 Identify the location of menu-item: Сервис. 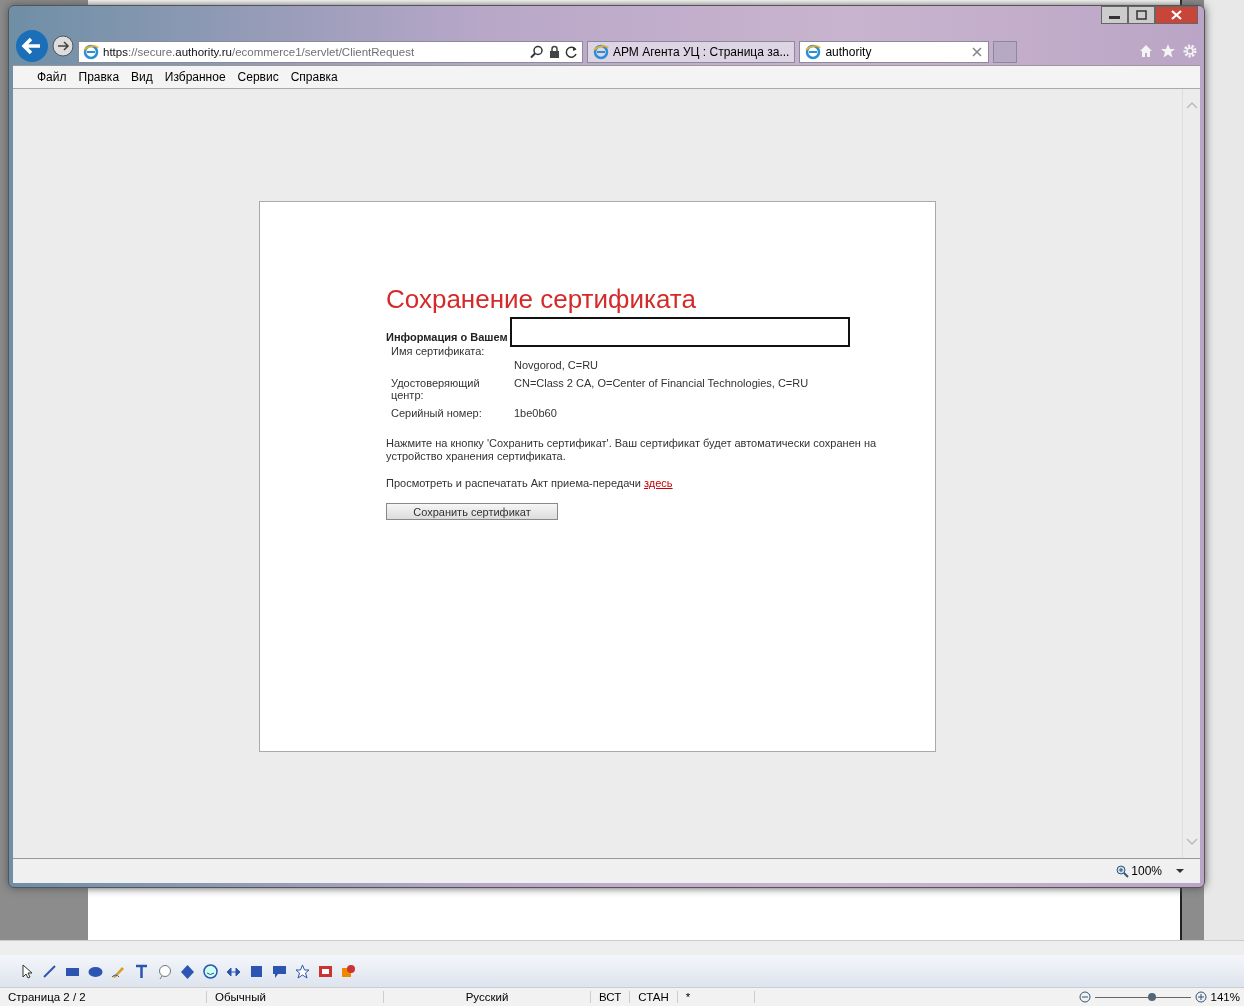
(258, 77).